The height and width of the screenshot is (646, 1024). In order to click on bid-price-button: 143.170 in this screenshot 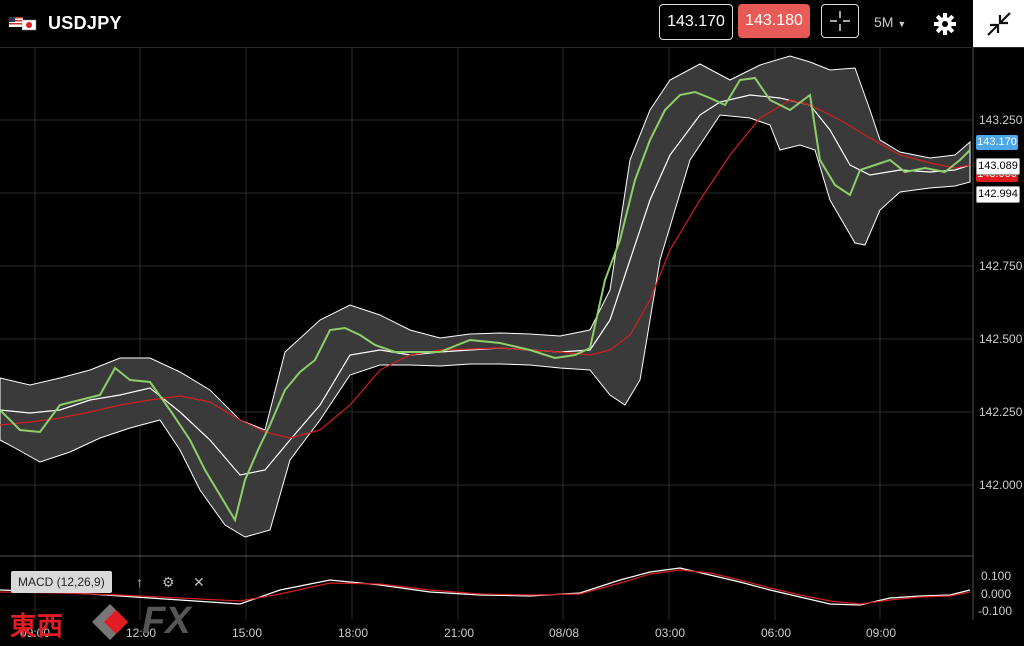, I will do `click(696, 22)`.